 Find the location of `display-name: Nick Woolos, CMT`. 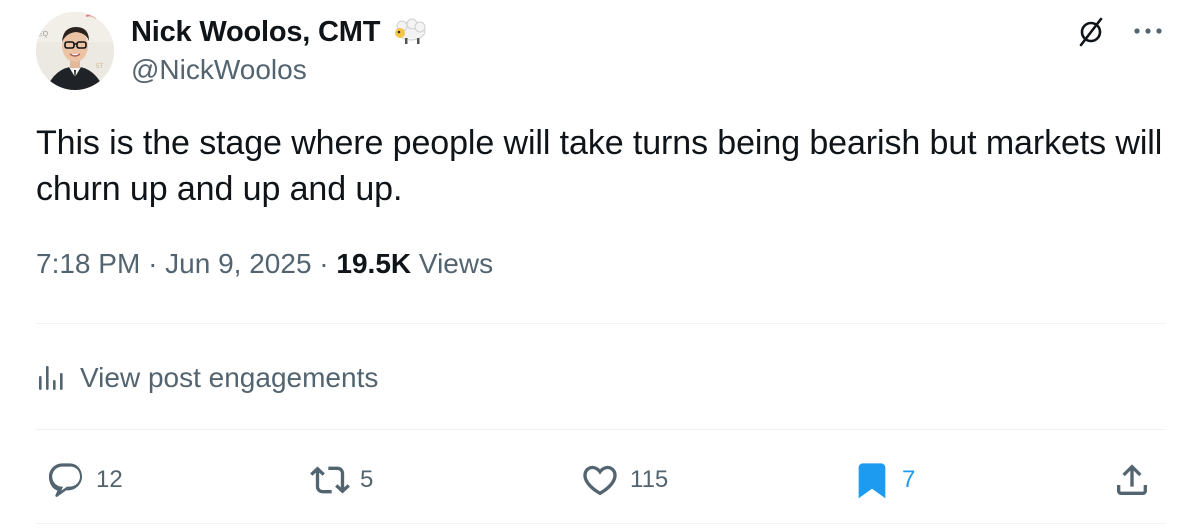

display-name: Nick Woolos, CMT is located at coordinates (255, 32).